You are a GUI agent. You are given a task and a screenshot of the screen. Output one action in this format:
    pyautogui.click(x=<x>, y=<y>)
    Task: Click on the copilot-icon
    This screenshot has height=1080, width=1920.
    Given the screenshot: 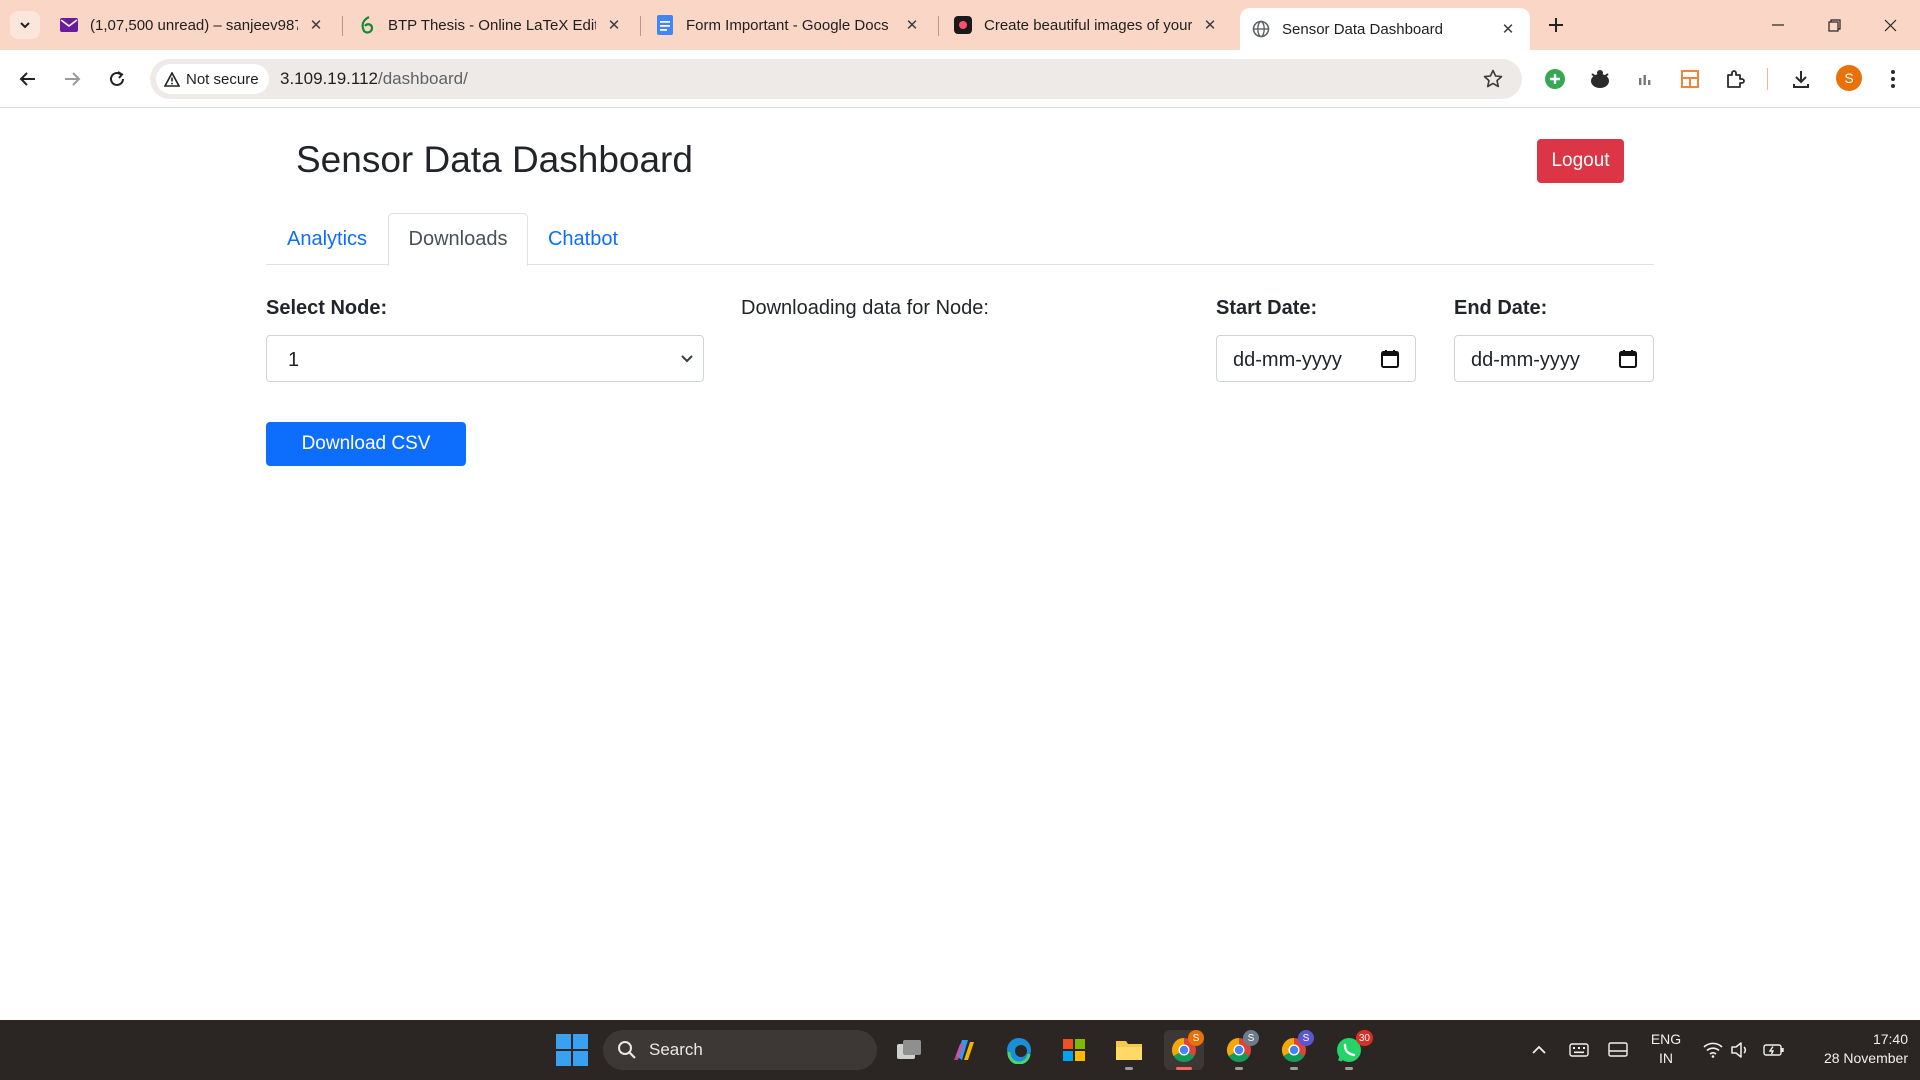 What is the action you would take?
    pyautogui.click(x=964, y=1050)
    